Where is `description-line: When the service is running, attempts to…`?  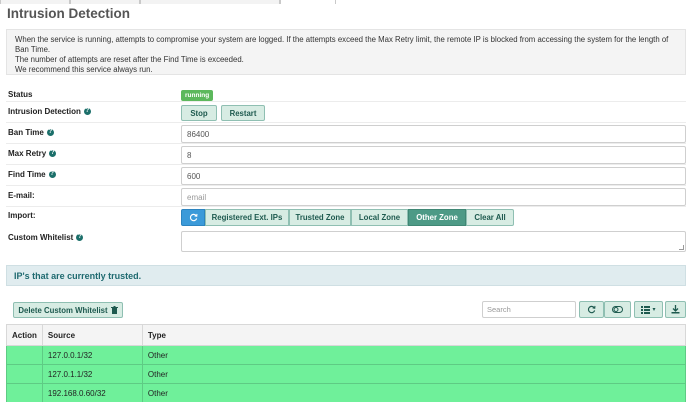 description-line: When the service is running, attempts to… is located at coordinates (342, 44).